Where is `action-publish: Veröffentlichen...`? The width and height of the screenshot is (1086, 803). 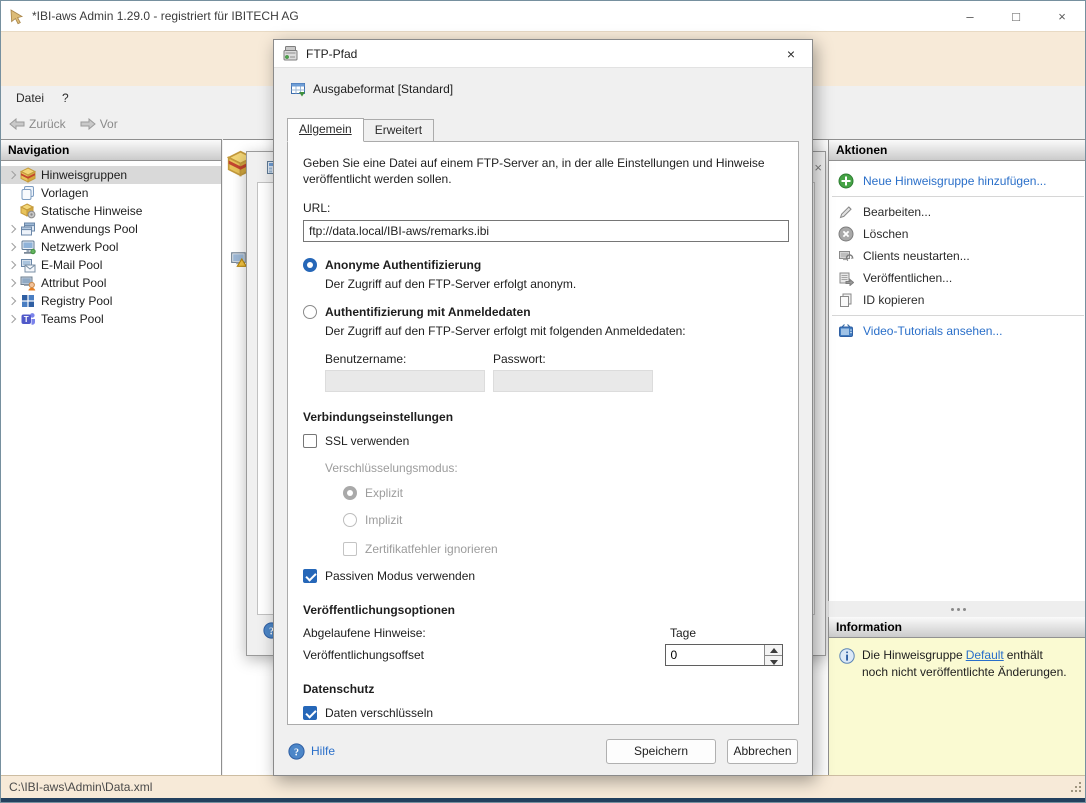 action-publish: Veröffentlichen... is located at coordinates (957, 278).